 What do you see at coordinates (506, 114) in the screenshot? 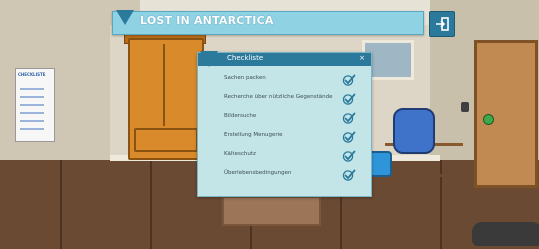
I see `room-door` at bounding box center [506, 114].